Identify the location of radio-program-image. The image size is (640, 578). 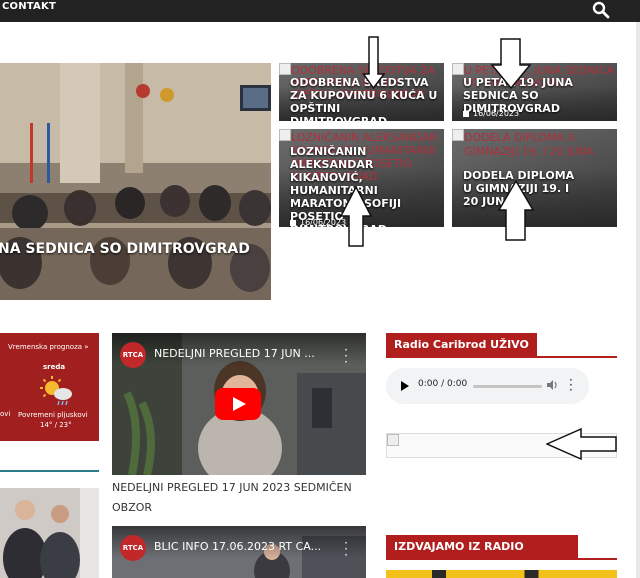
(501, 574).